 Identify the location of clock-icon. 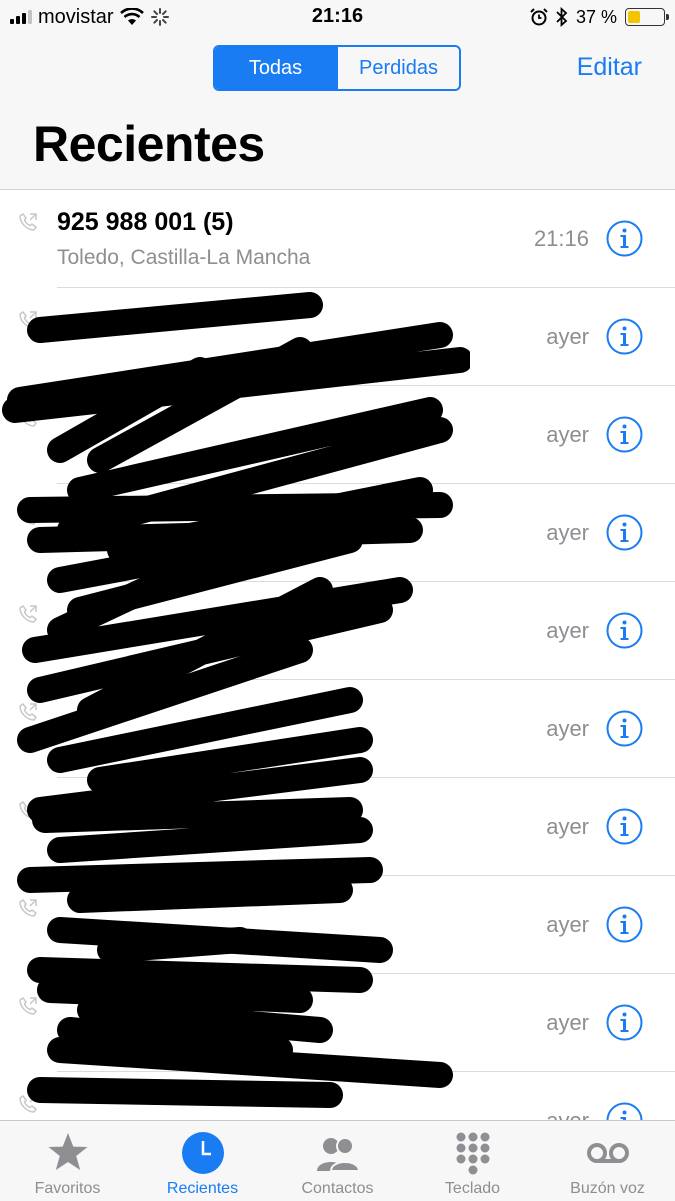
(202, 1153).